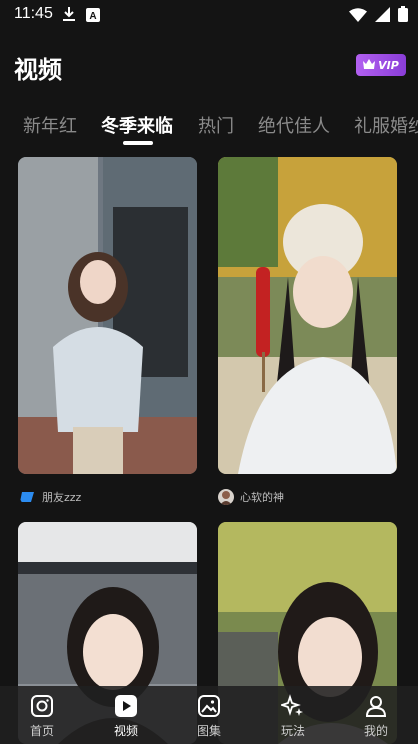  I want to click on vip-label: VIP, so click(388, 65).